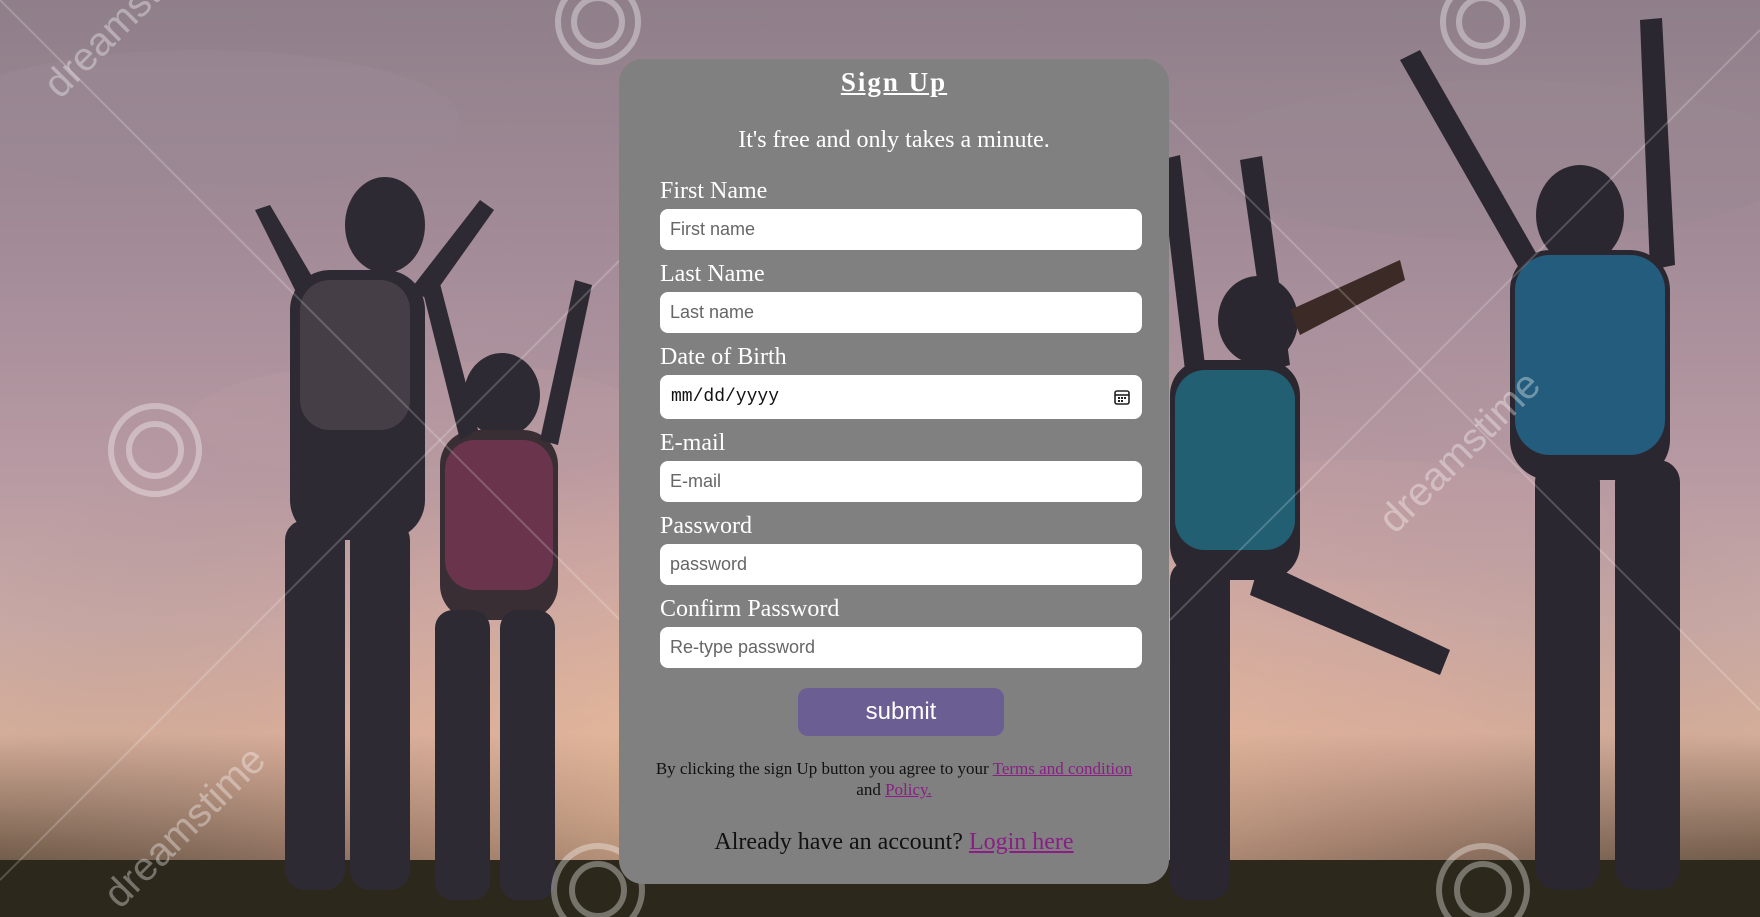 This screenshot has width=1760, height=917. Describe the element at coordinates (1122, 397) in the screenshot. I see `calendar-icon` at that location.